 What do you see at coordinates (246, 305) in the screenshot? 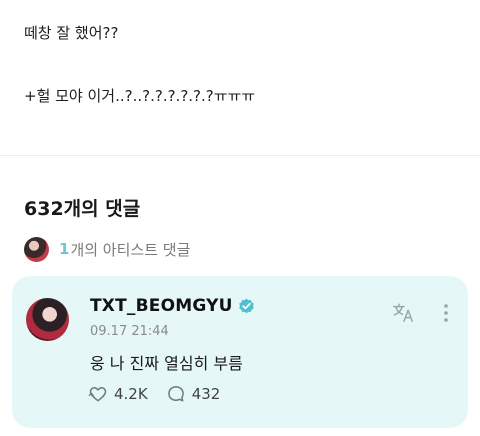
I see `verified-badge-icon` at bounding box center [246, 305].